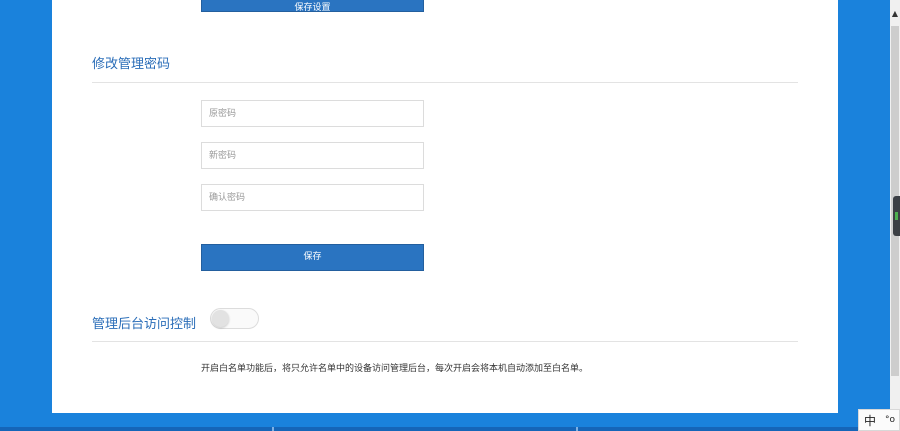 This screenshot has height=431, width=900. I want to click on old-password-input, so click(312, 113).